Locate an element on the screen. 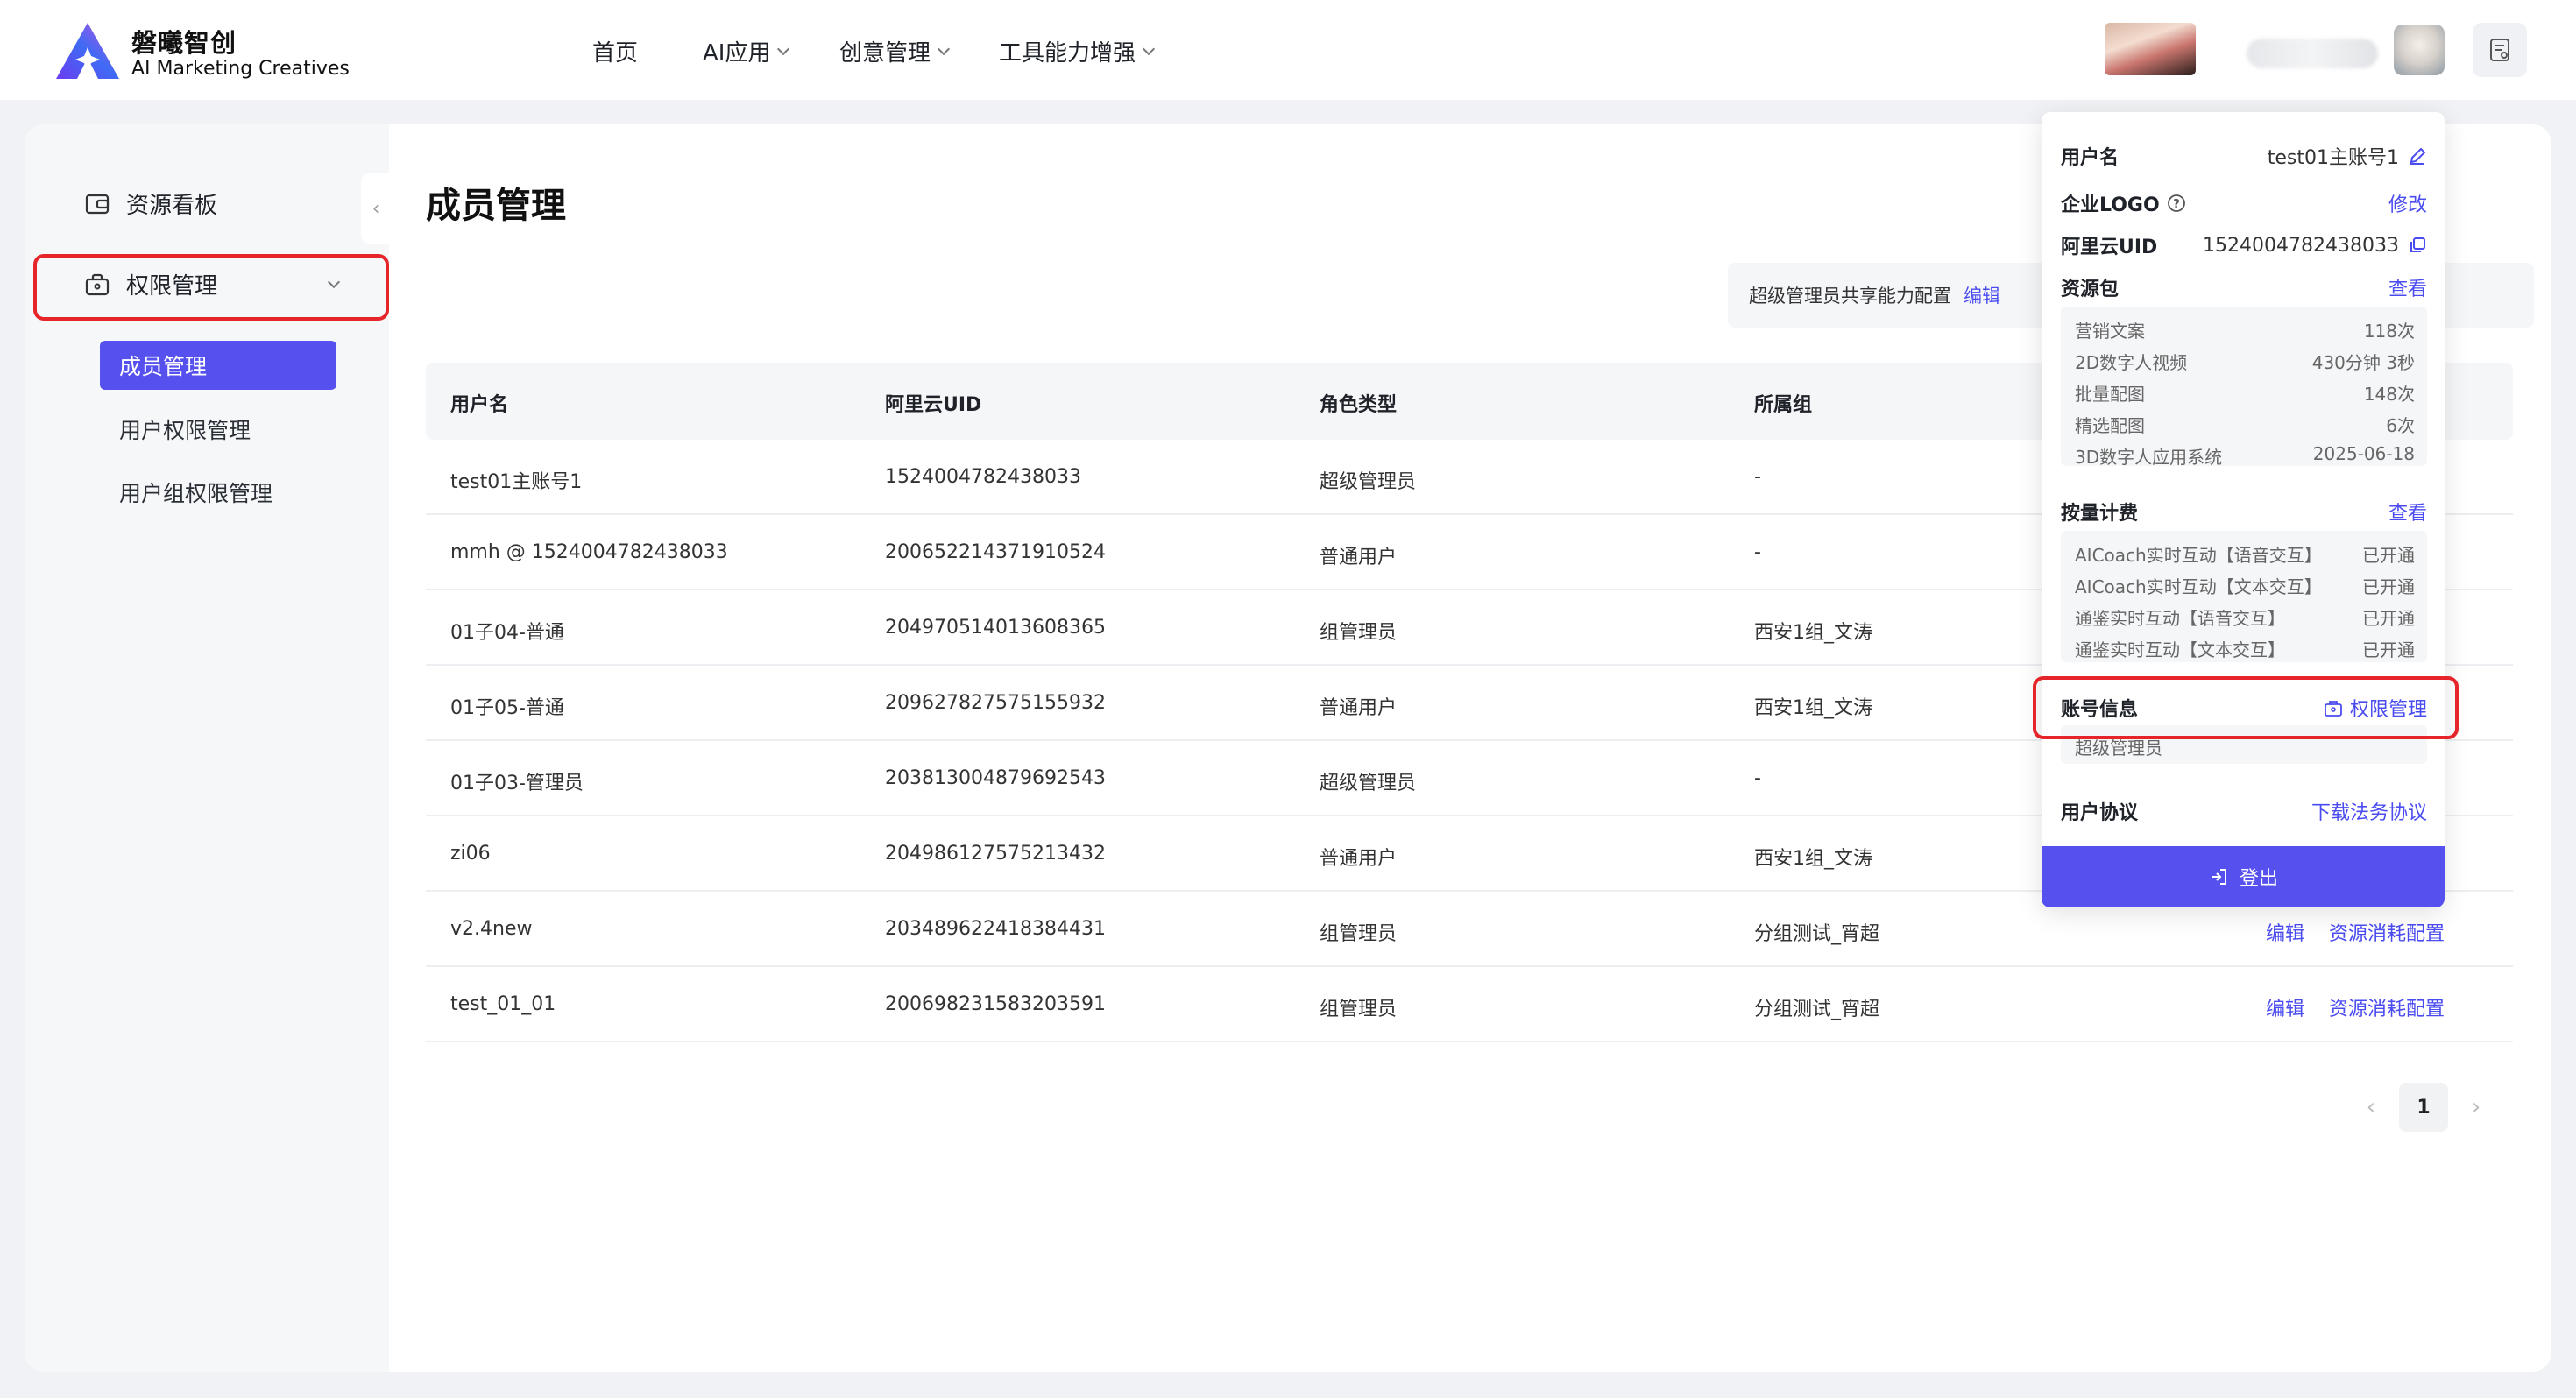  resource-item: 2D数字人视频 430分钟 3秒 is located at coordinates (2245, 361).